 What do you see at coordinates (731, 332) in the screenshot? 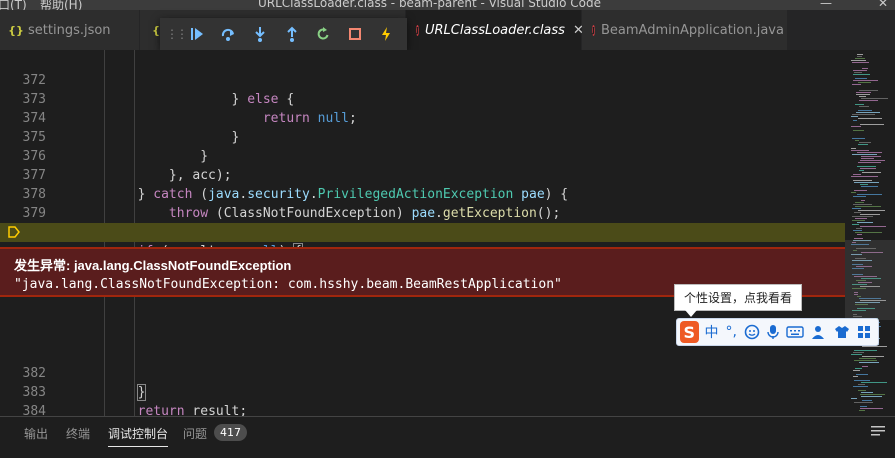
I see `ime-punctuation-toggle: °,` at bounding box center [731, 332].